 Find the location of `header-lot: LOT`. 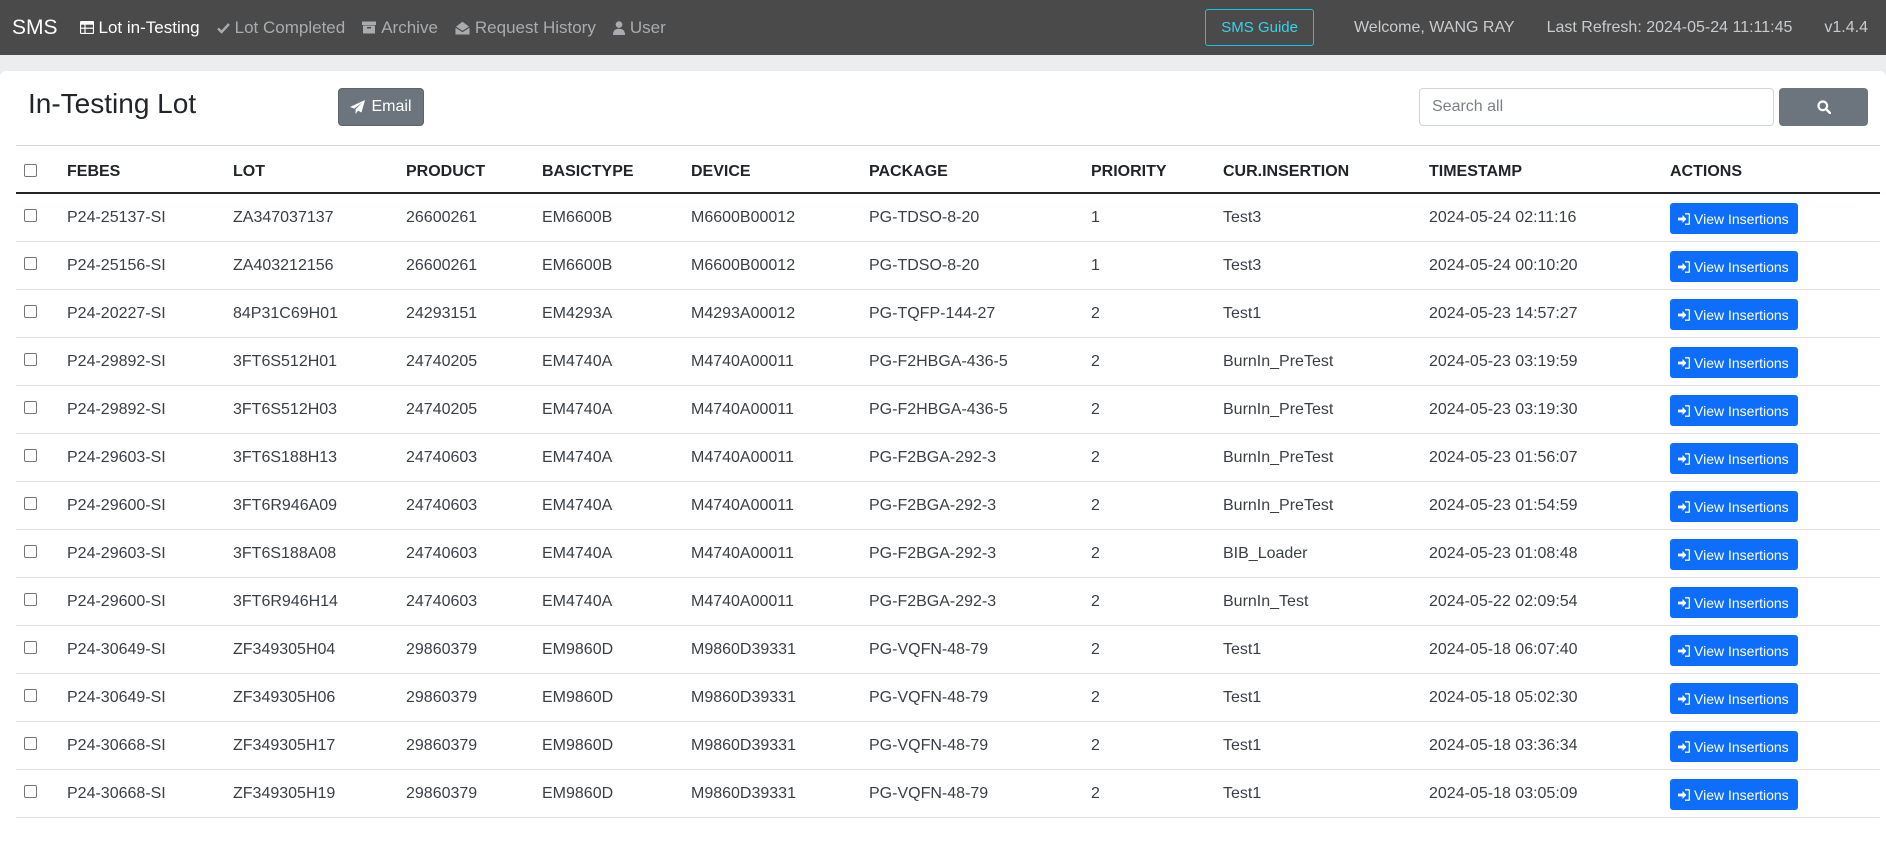

header-lot: LOT is located at coordinates (319, 173).